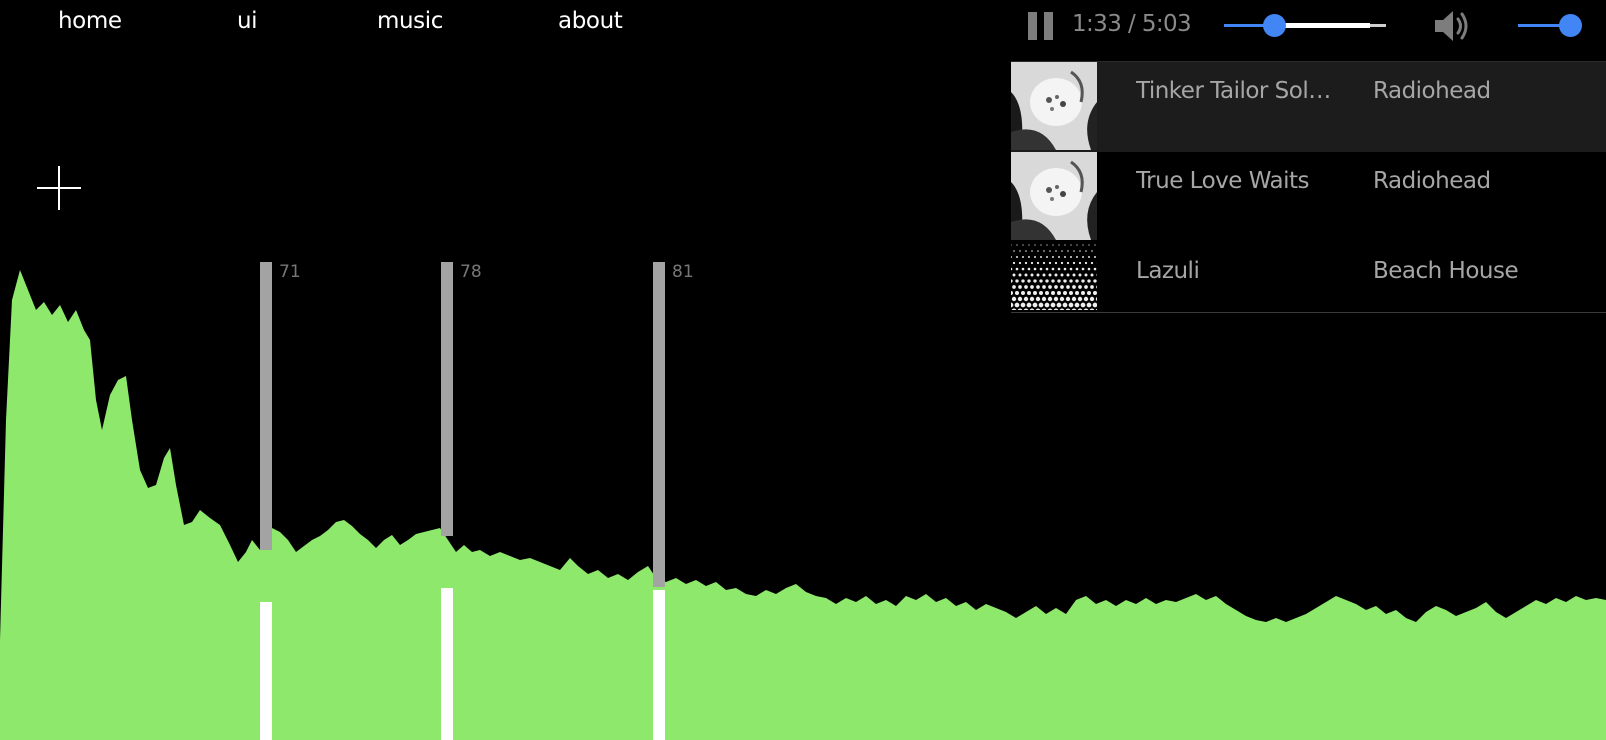 This screenshot has width=1606, height=740. What do you see at coordinates (471, 272) in the screenshot?
I see `marker-value: 78` at bounding box center [471, 272].